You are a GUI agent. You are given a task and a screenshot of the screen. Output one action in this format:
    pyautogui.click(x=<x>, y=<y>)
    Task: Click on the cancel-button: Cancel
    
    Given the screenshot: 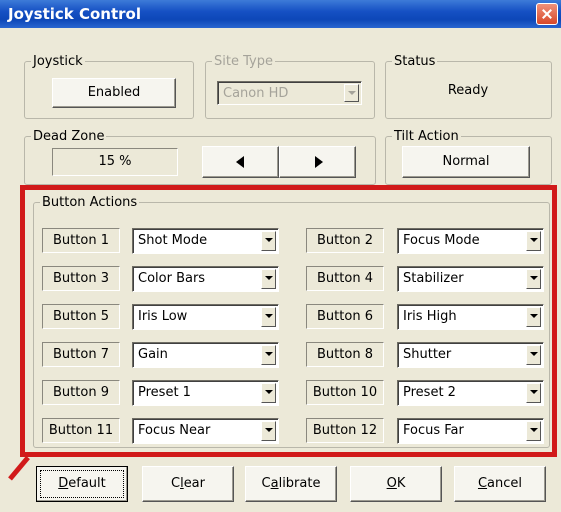 What is the action you would take?
    pyautogui.click(x=500, y=484)
    